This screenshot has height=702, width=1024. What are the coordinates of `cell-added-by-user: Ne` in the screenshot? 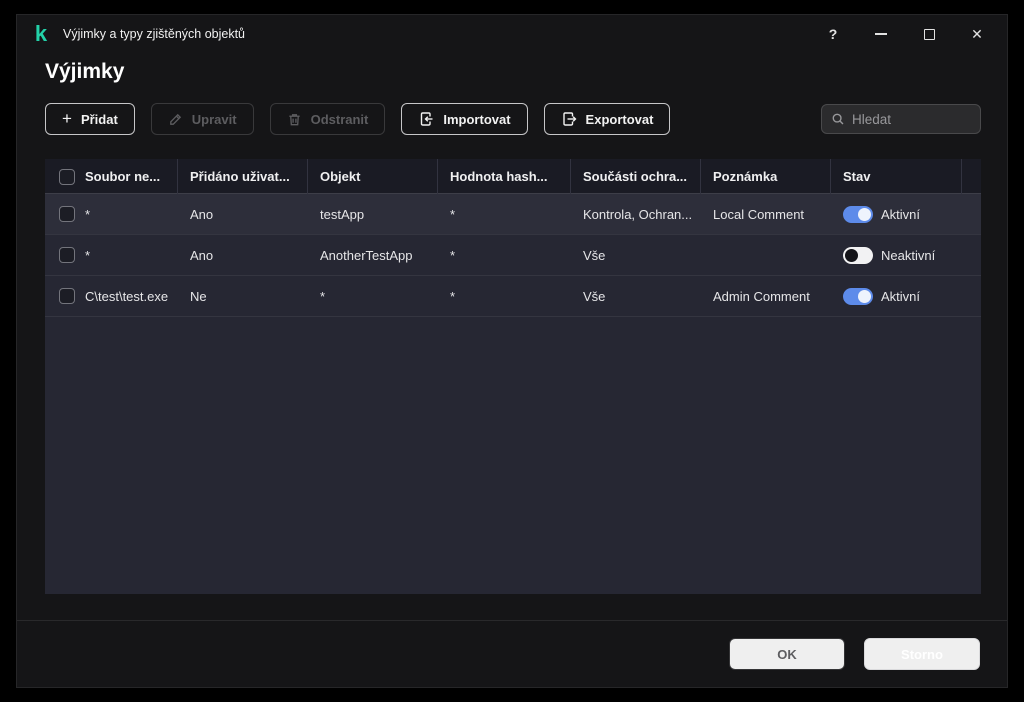 It's located at (198, 296).